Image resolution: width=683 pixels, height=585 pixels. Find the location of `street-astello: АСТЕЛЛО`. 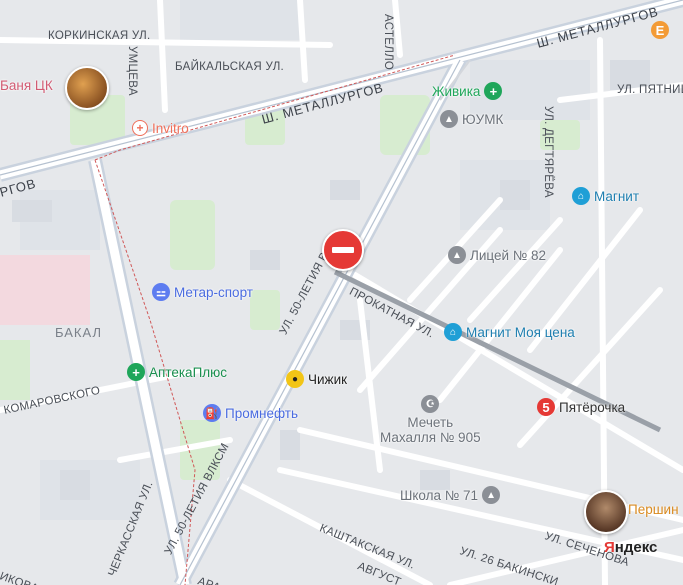

street-astello: АСТЕЛЛО is located at coordinates (388, 42).